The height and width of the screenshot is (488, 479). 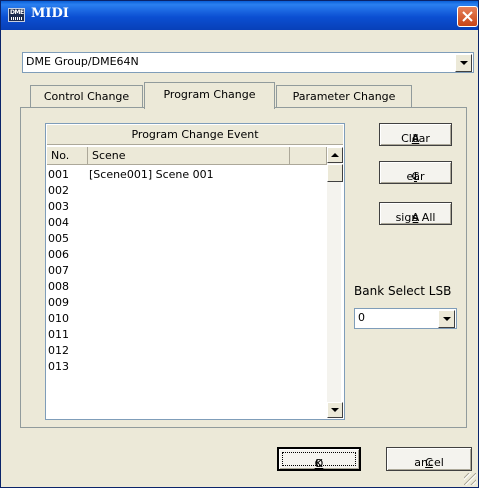 What do you see at coordinates (187, 303) in the screenshot?
I see `table-row: 009` at bounding box center [187, 303].